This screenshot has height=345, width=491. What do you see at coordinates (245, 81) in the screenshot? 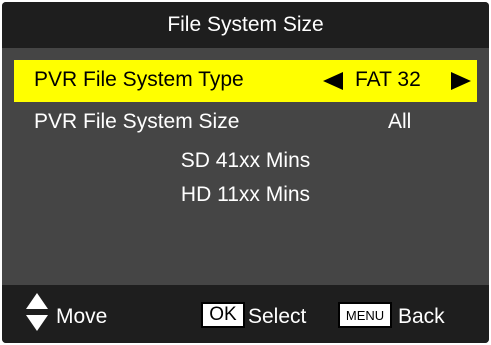
I see `menu-item-file-system-type: PVR File System Type FAT 32` at bounding box center [245, 81].